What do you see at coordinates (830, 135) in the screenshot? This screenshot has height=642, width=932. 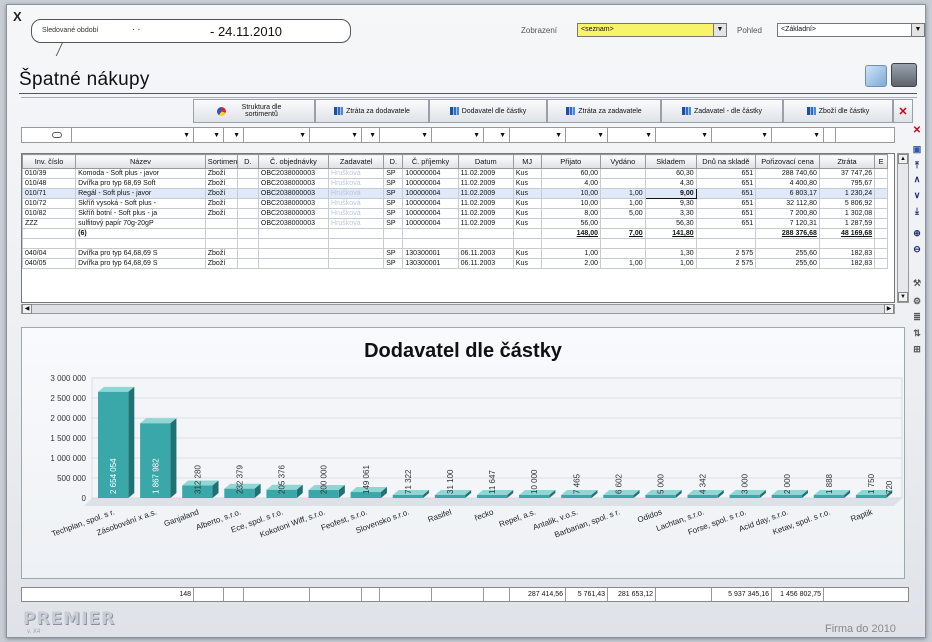 I see `filter-dropdown` at bounding box center [830, 135].